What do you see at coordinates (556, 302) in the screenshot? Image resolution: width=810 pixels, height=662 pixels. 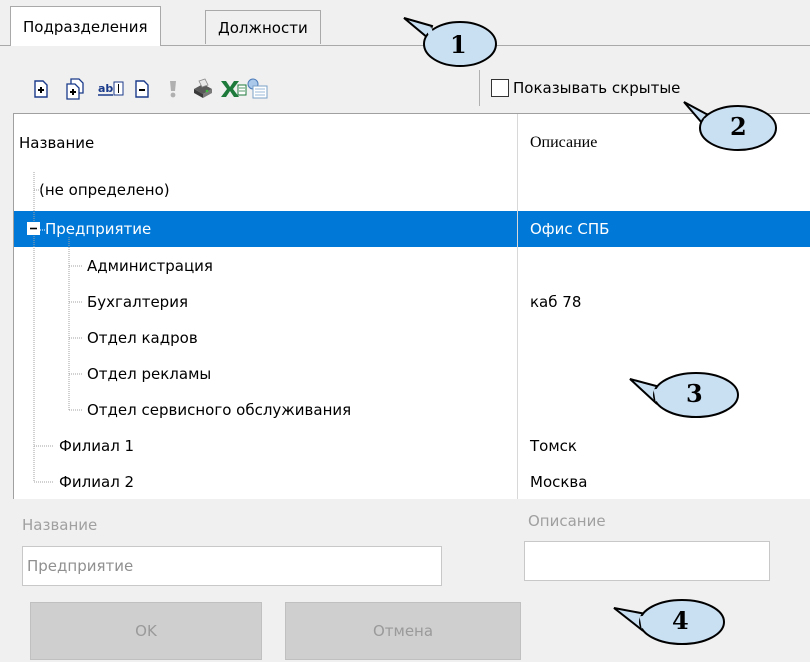 I see `row-description: каб 78` at bounding box center [556, 302].